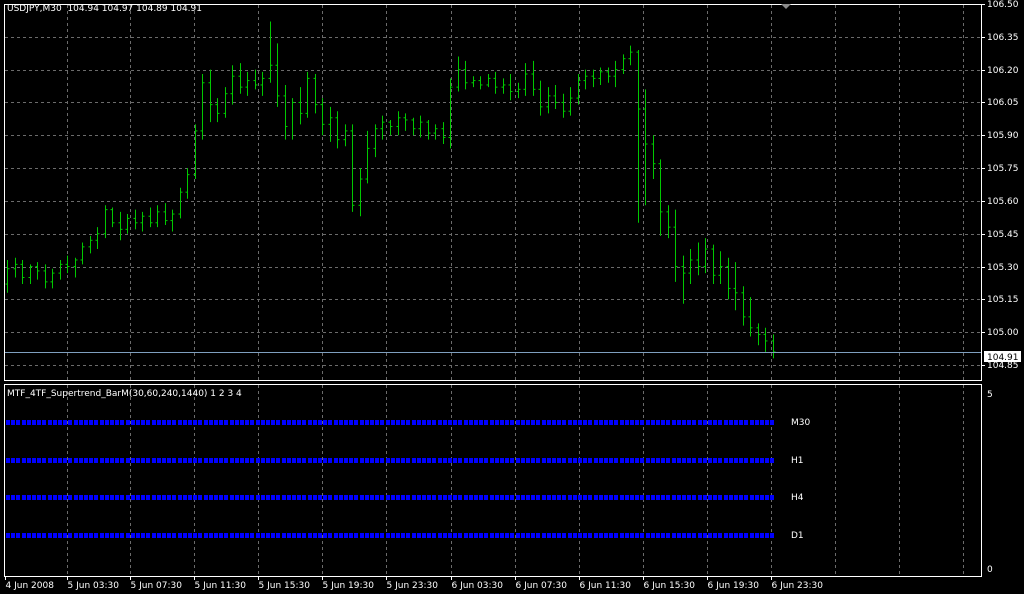  Describe the element at coordinates (786, 6) in the screenshot. I see `chart-shift-marker` at that location.